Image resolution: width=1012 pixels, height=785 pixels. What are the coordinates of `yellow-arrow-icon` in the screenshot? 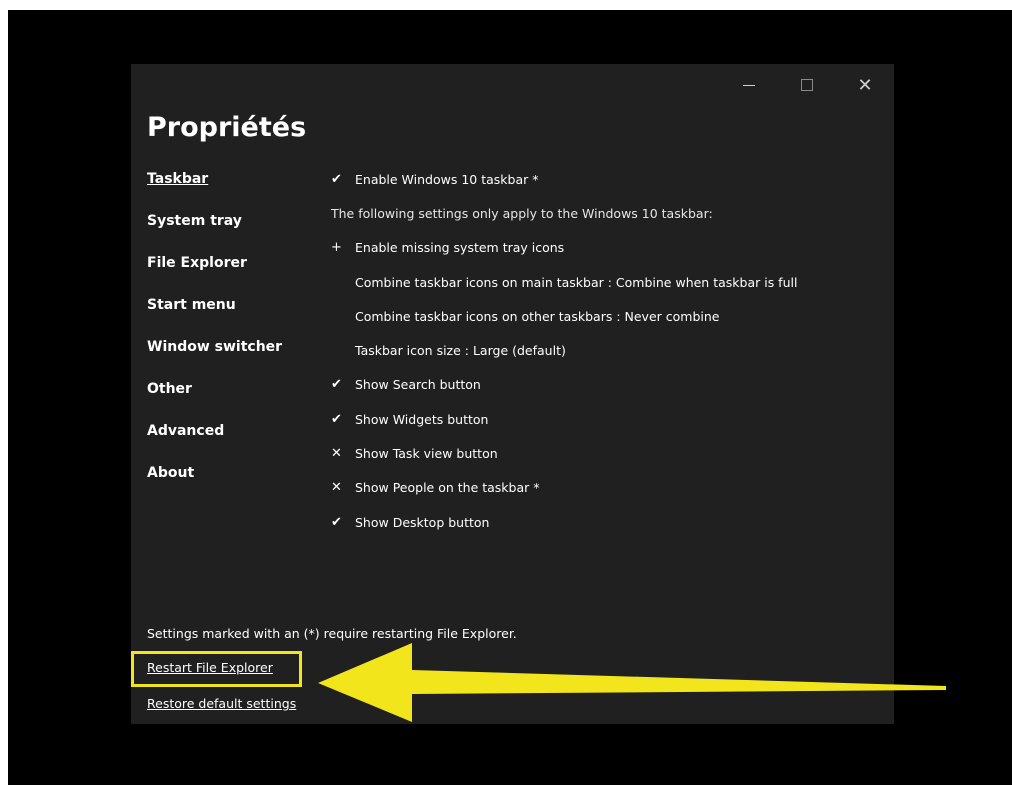 It's located at (632, 682).